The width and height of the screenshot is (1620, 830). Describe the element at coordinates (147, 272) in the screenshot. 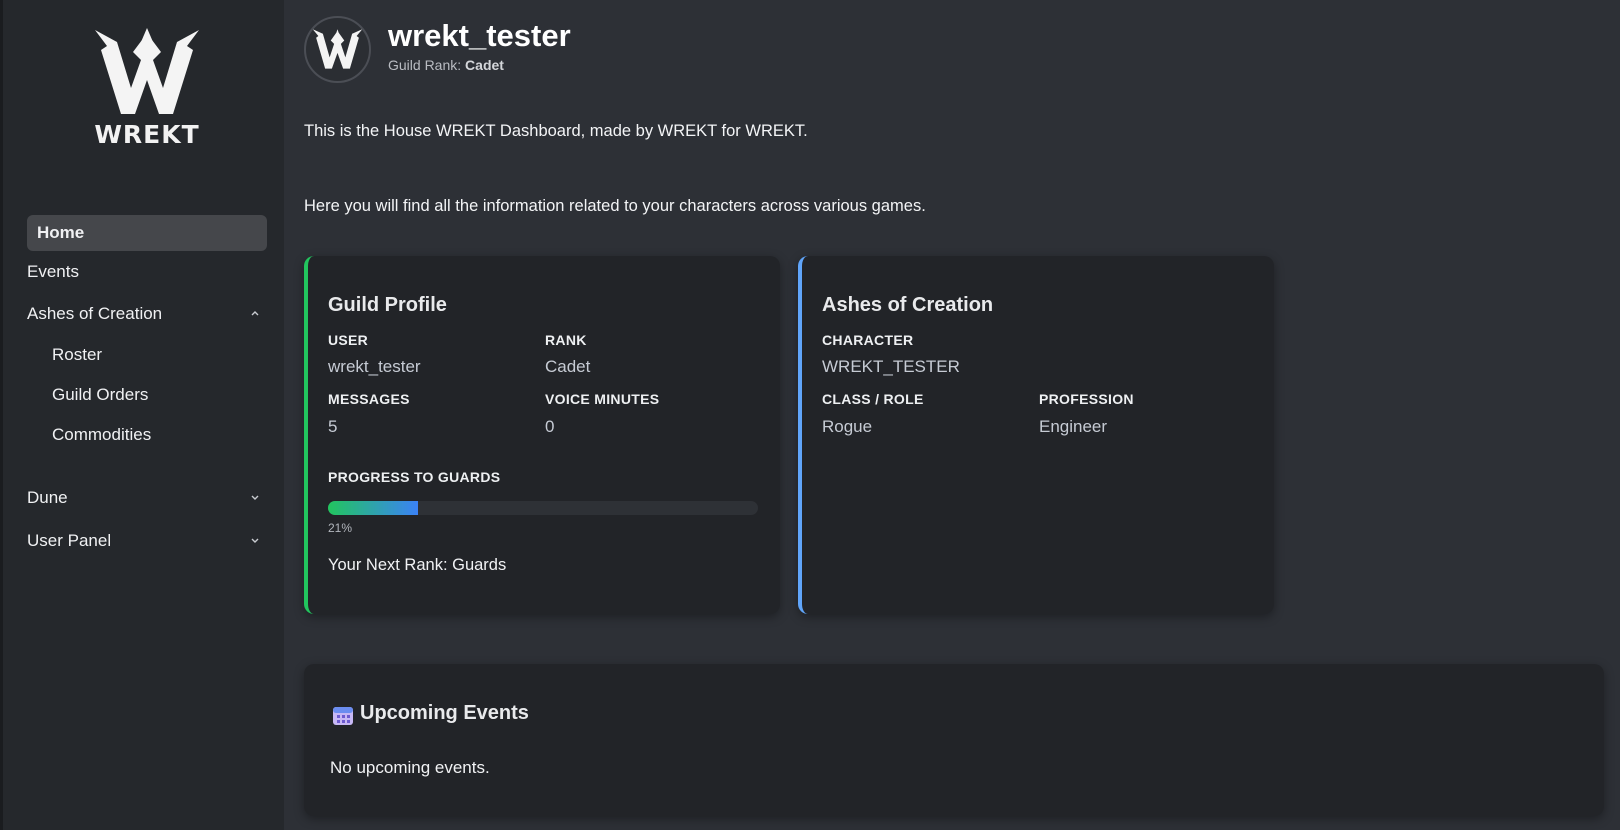

I see `sidebar-item-events: Events` at that location.